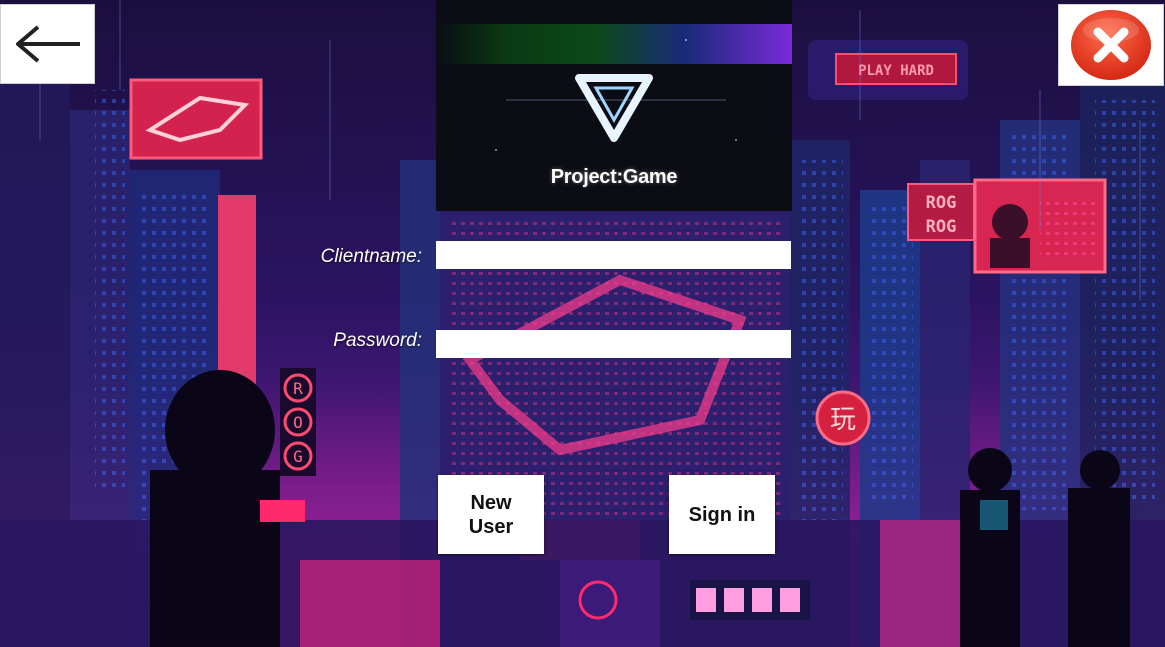  I want to click on back-button, so click(47, 44).